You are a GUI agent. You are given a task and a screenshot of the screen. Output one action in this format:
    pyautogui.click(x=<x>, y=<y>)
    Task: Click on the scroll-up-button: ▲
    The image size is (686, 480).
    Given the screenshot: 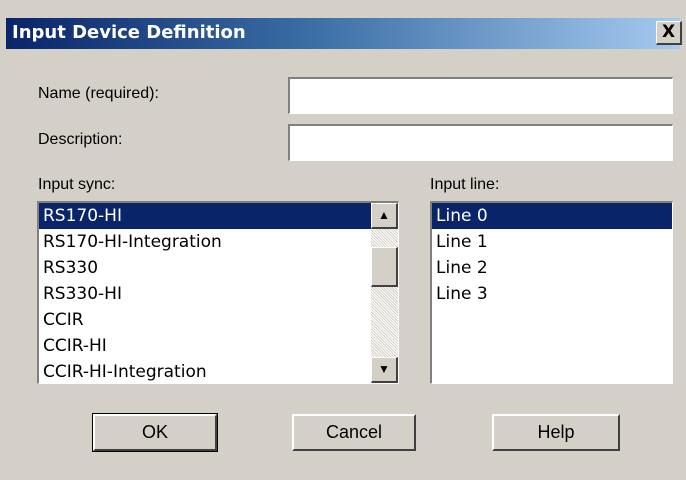 What is the action you would take?
    pyautogui.click(x=384, y=216)
    